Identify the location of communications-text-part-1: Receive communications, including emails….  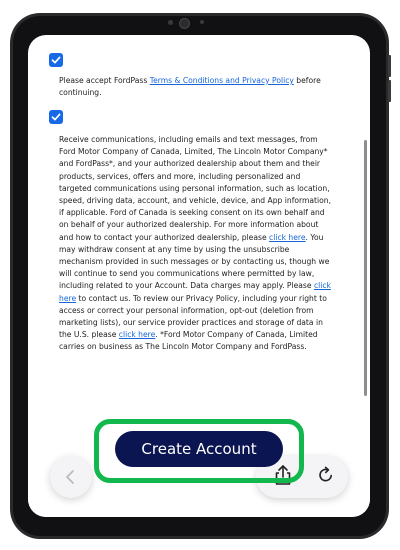
(195, 188).